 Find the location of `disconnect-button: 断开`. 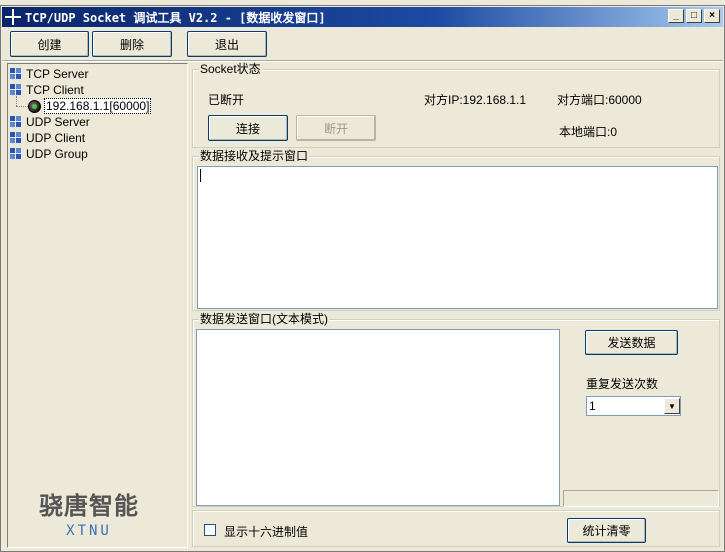

disconnect-button: 断开 is located at coordinates (336, 128).